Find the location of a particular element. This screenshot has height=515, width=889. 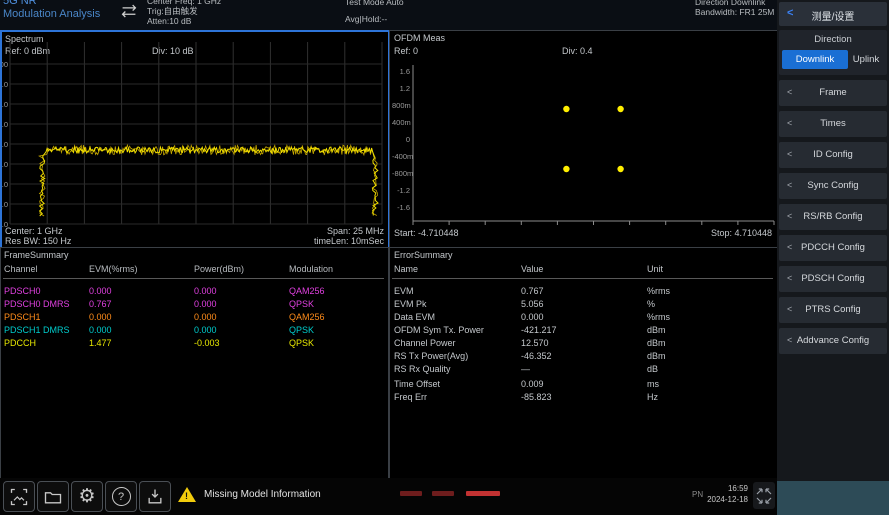

help-icon: ? is located at coordinates (121, 496).